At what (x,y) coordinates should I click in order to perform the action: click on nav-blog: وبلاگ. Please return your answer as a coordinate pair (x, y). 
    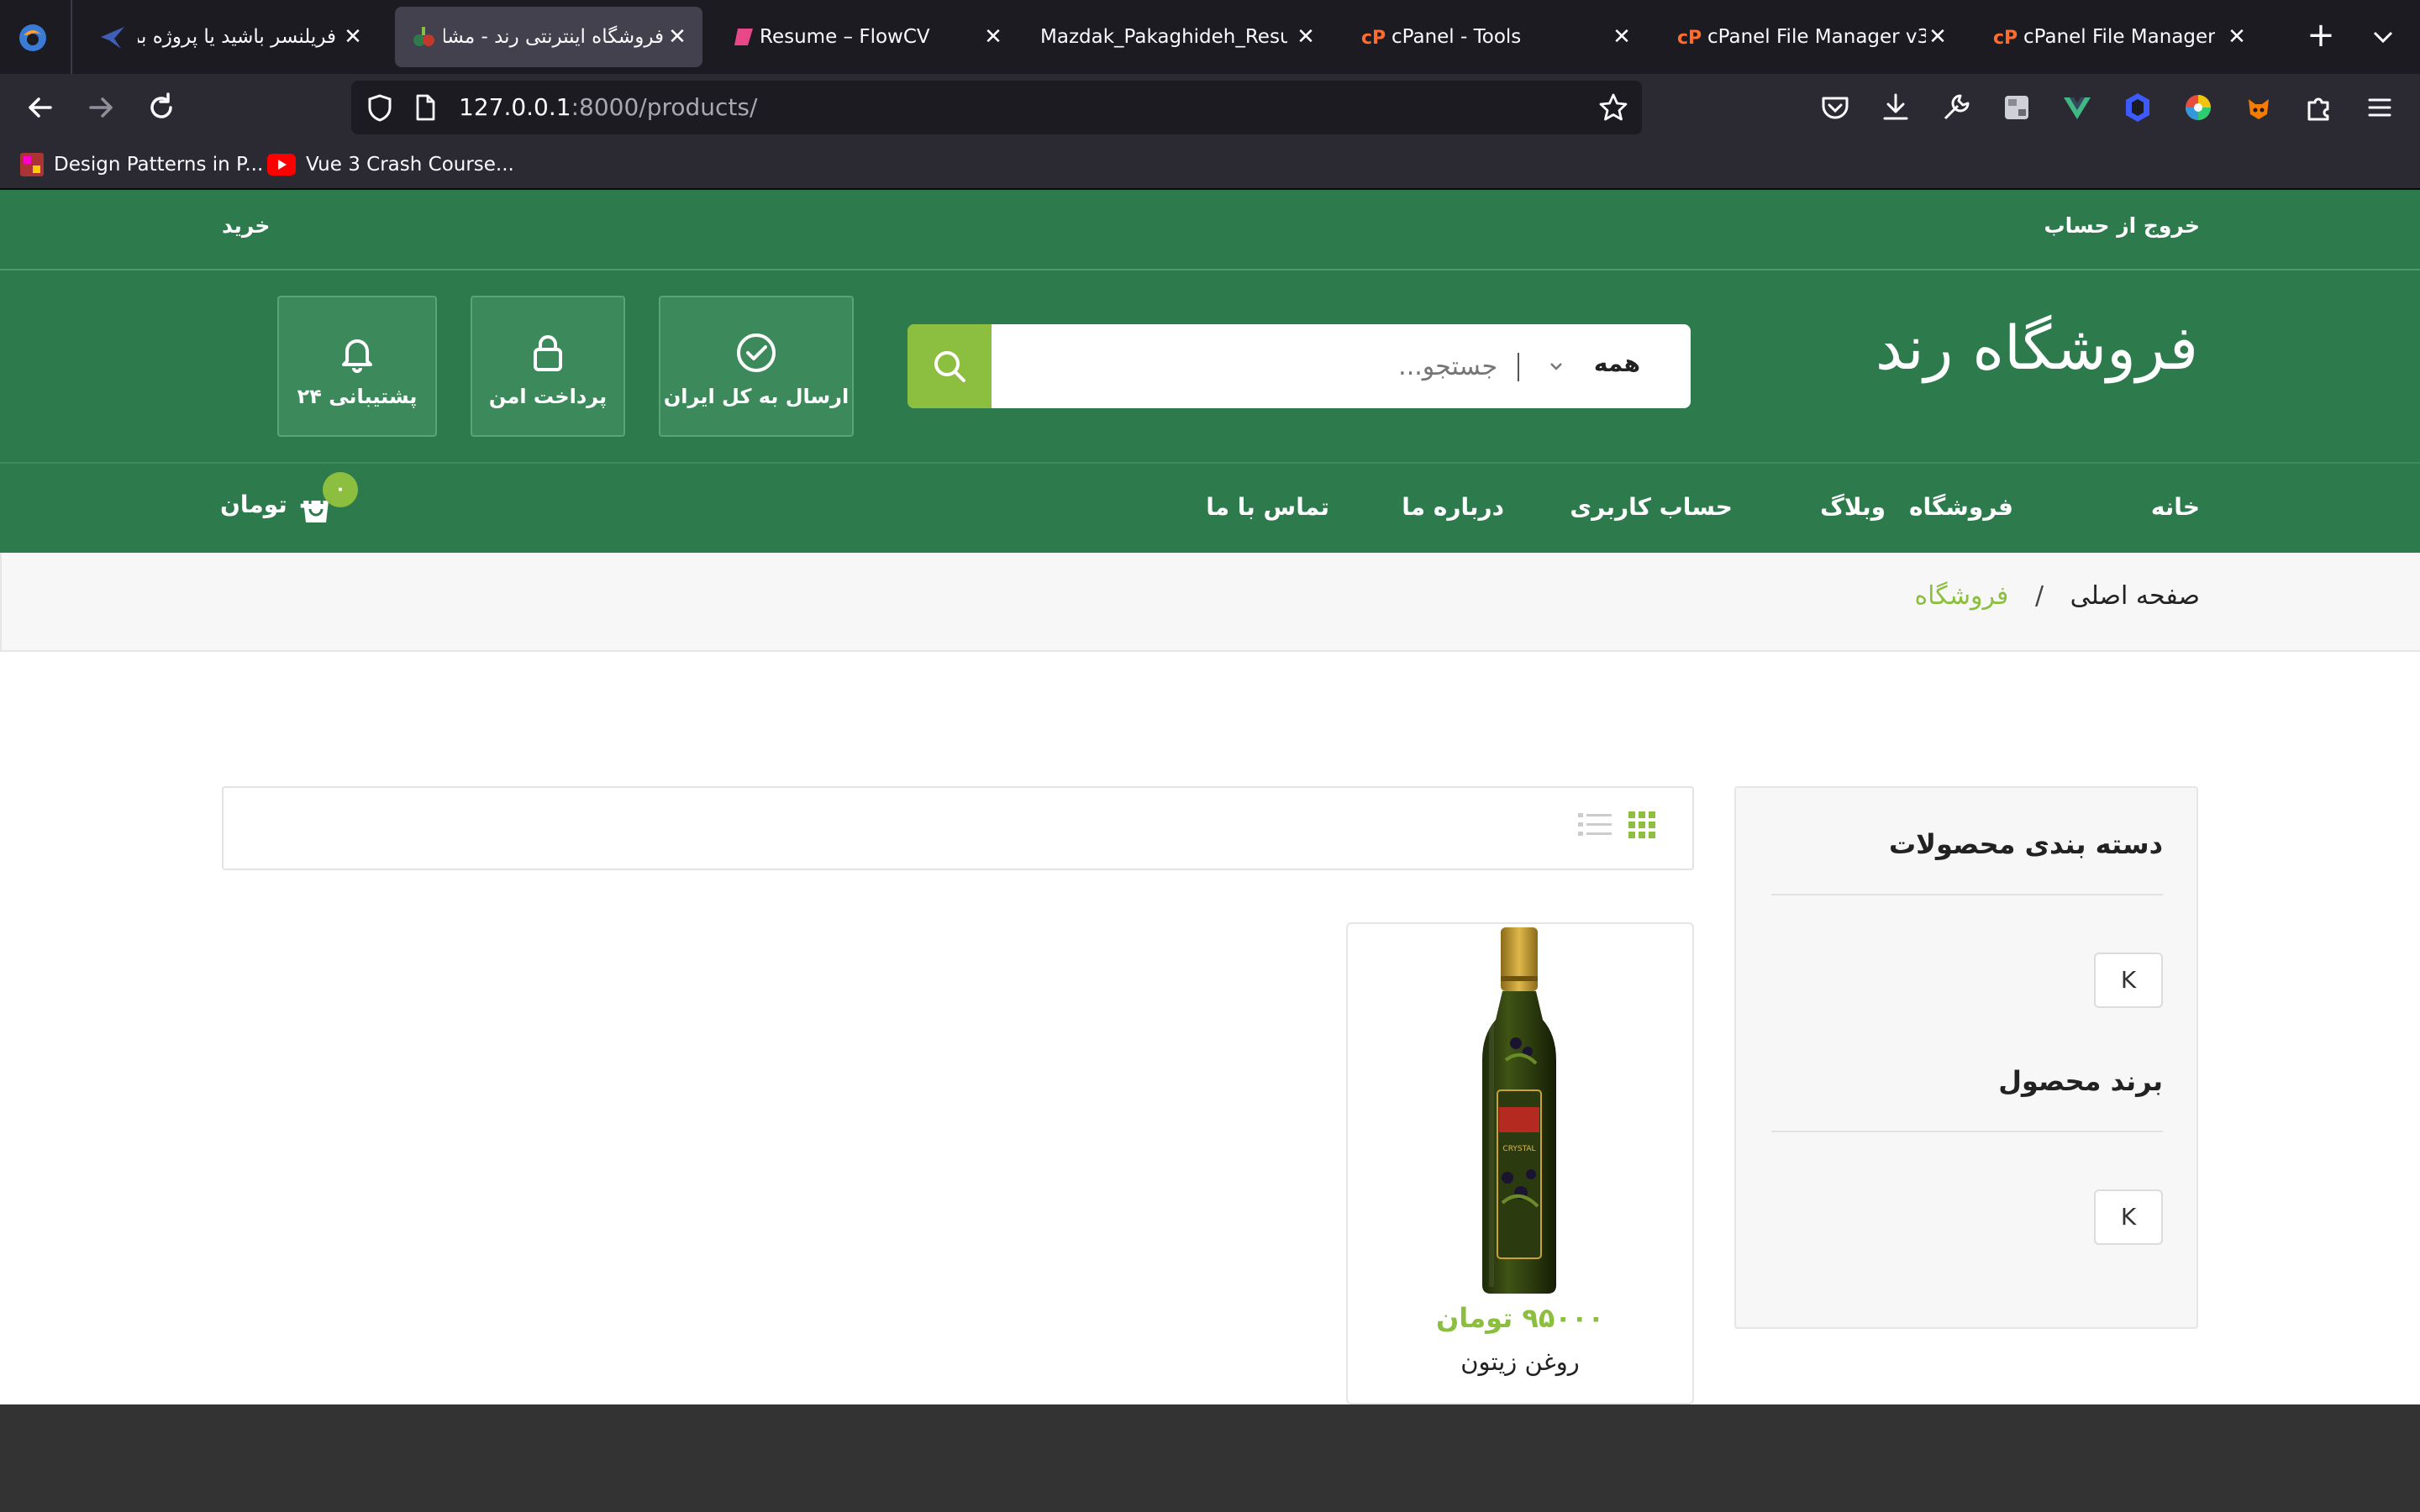
    Looking at the image, I should click on (1853, 507).